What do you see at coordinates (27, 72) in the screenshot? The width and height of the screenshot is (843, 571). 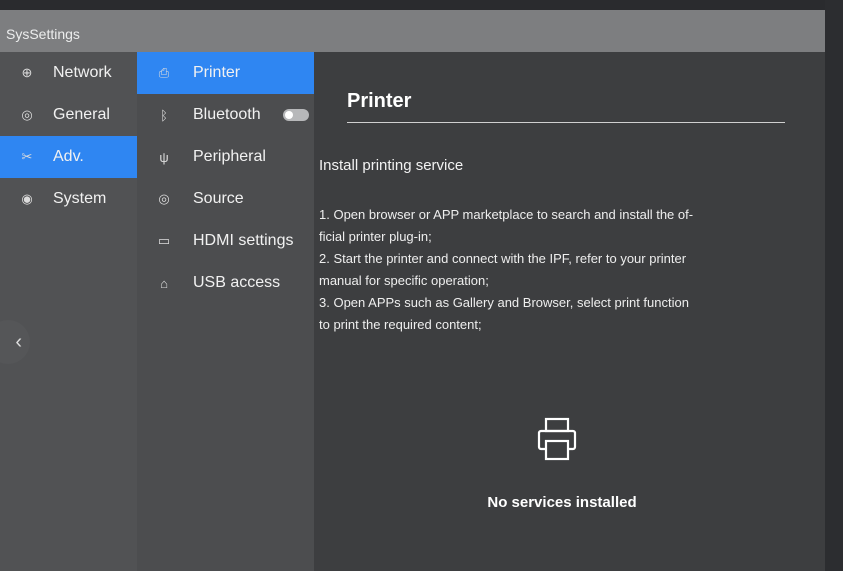 I see `globe-icon: ⊕` at bounding box center [27, 72].